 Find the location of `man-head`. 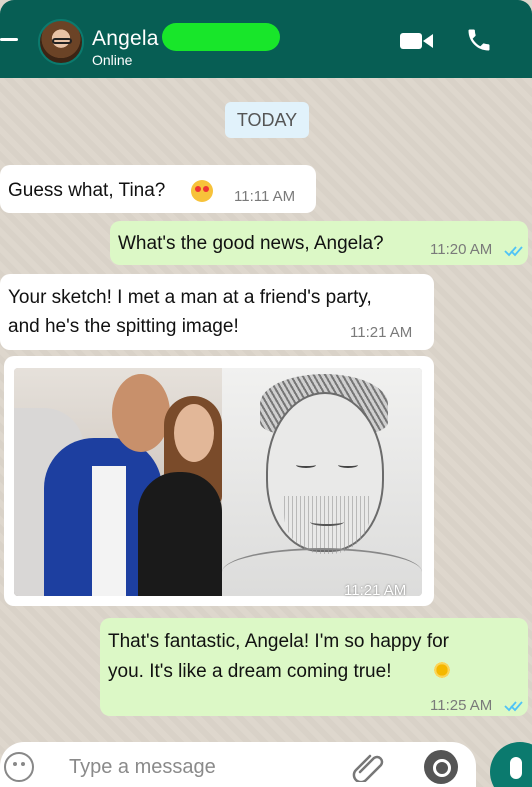

man-head is located at coordinates (141, 413).